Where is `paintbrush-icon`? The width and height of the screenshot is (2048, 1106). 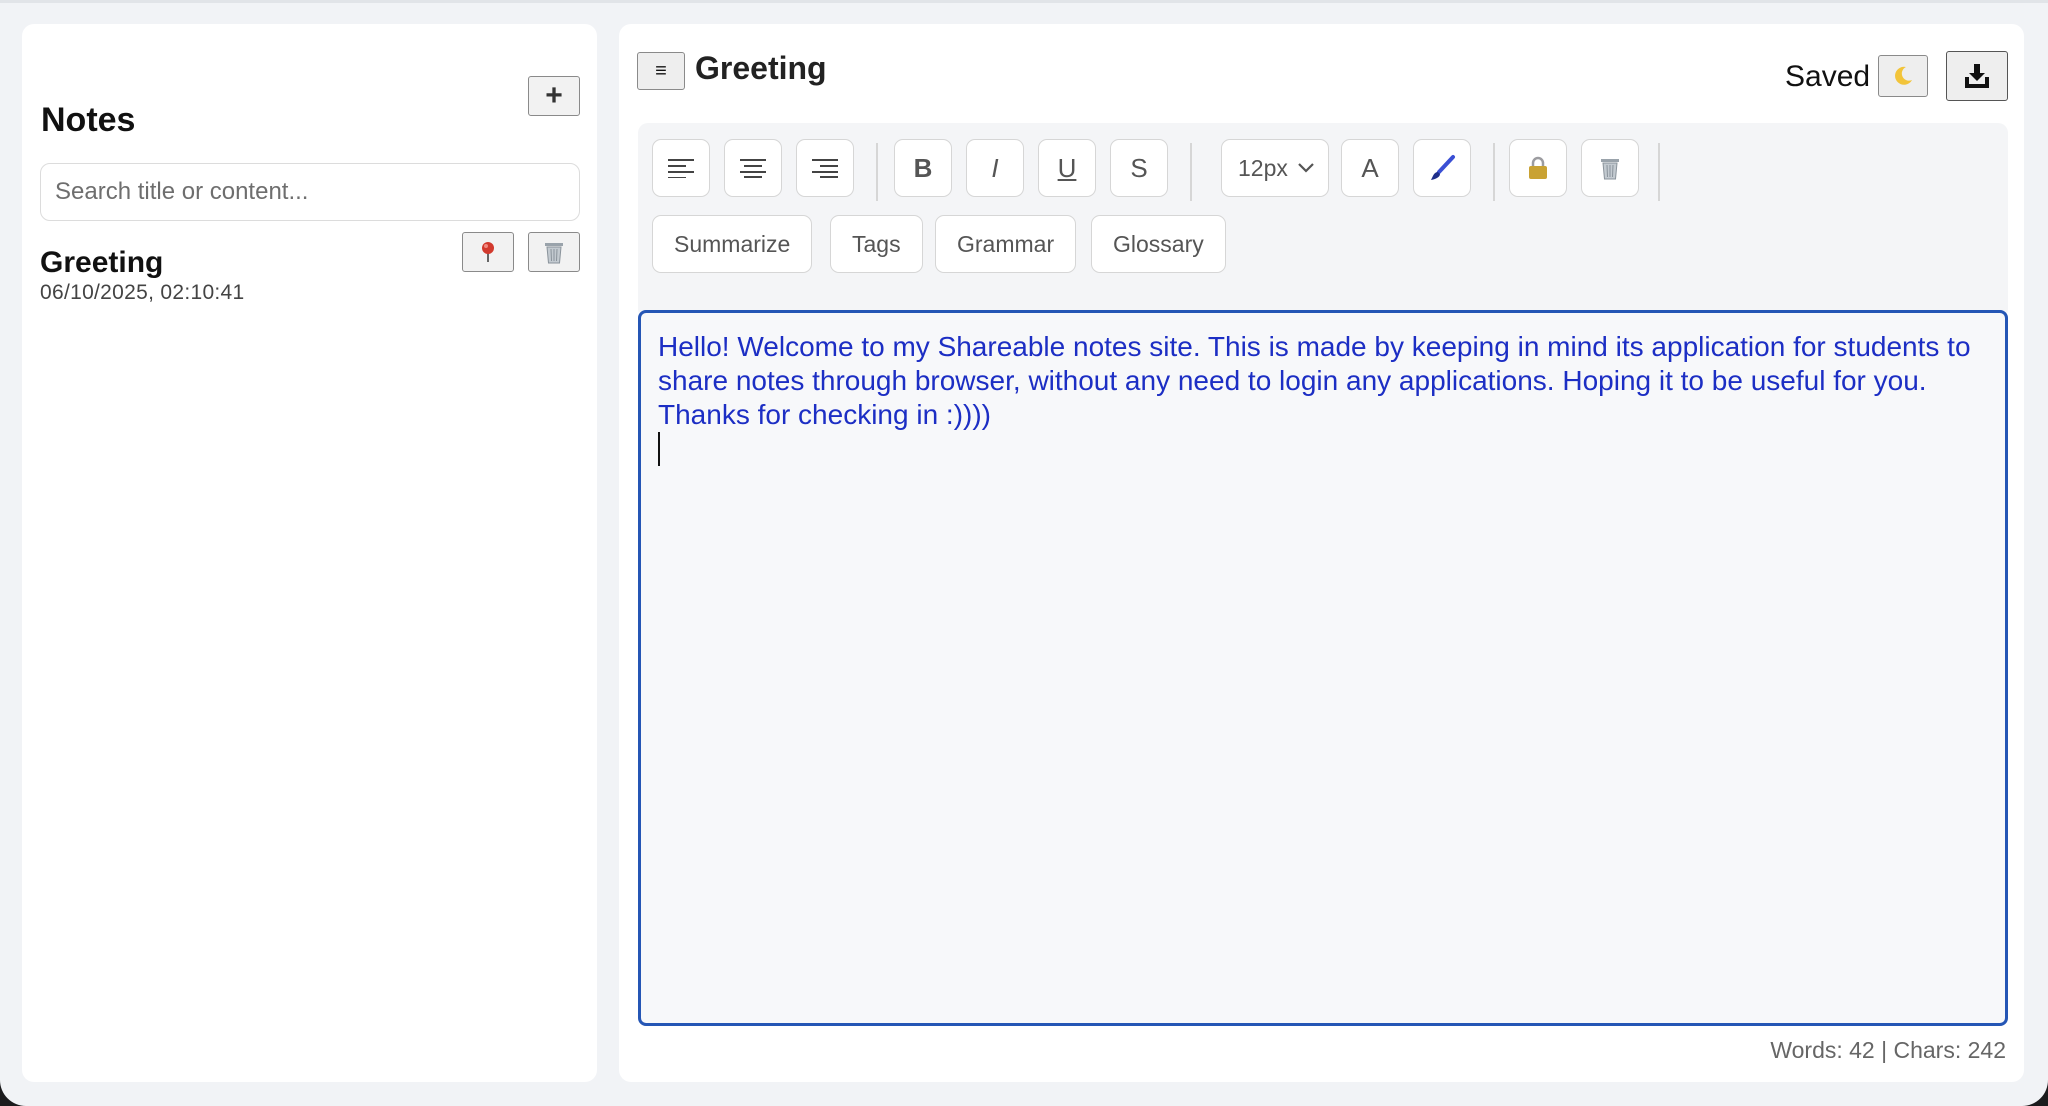
paintbrush-icon is located at coordinates (1443, 167).